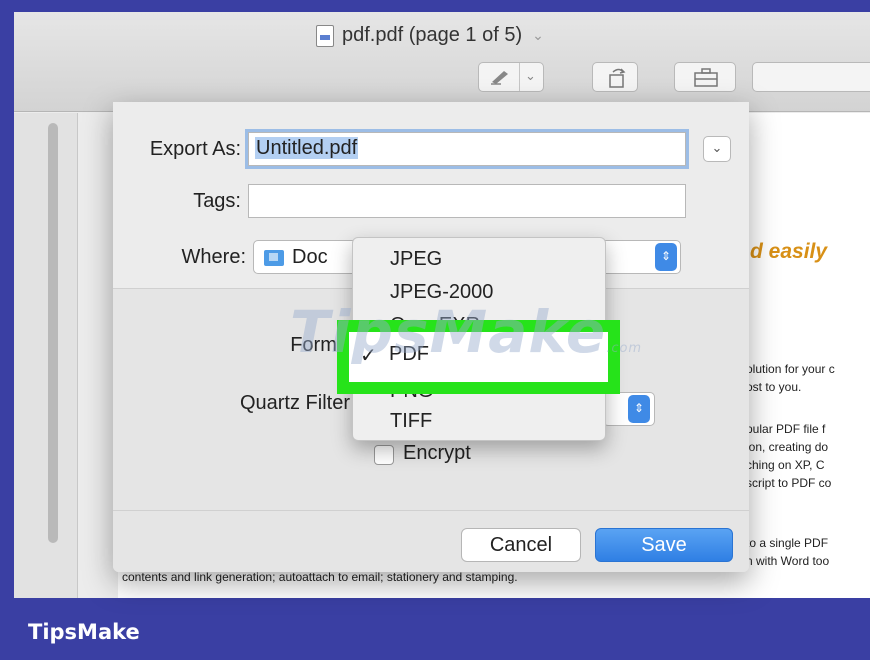 The width and height of the screenshot is (870, 660). What do you see at coordinates (213, 257) in the screenshot?
I see `where-label: Where:` at bounding box center [213, 257].